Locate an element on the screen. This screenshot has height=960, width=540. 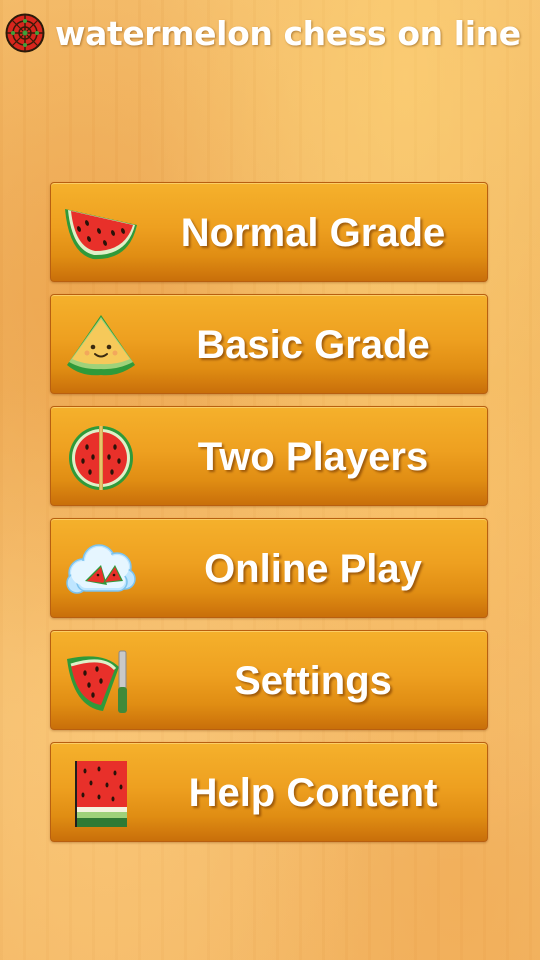
basic-grade-button: Basic Grade is located at coordinates (269, 344).